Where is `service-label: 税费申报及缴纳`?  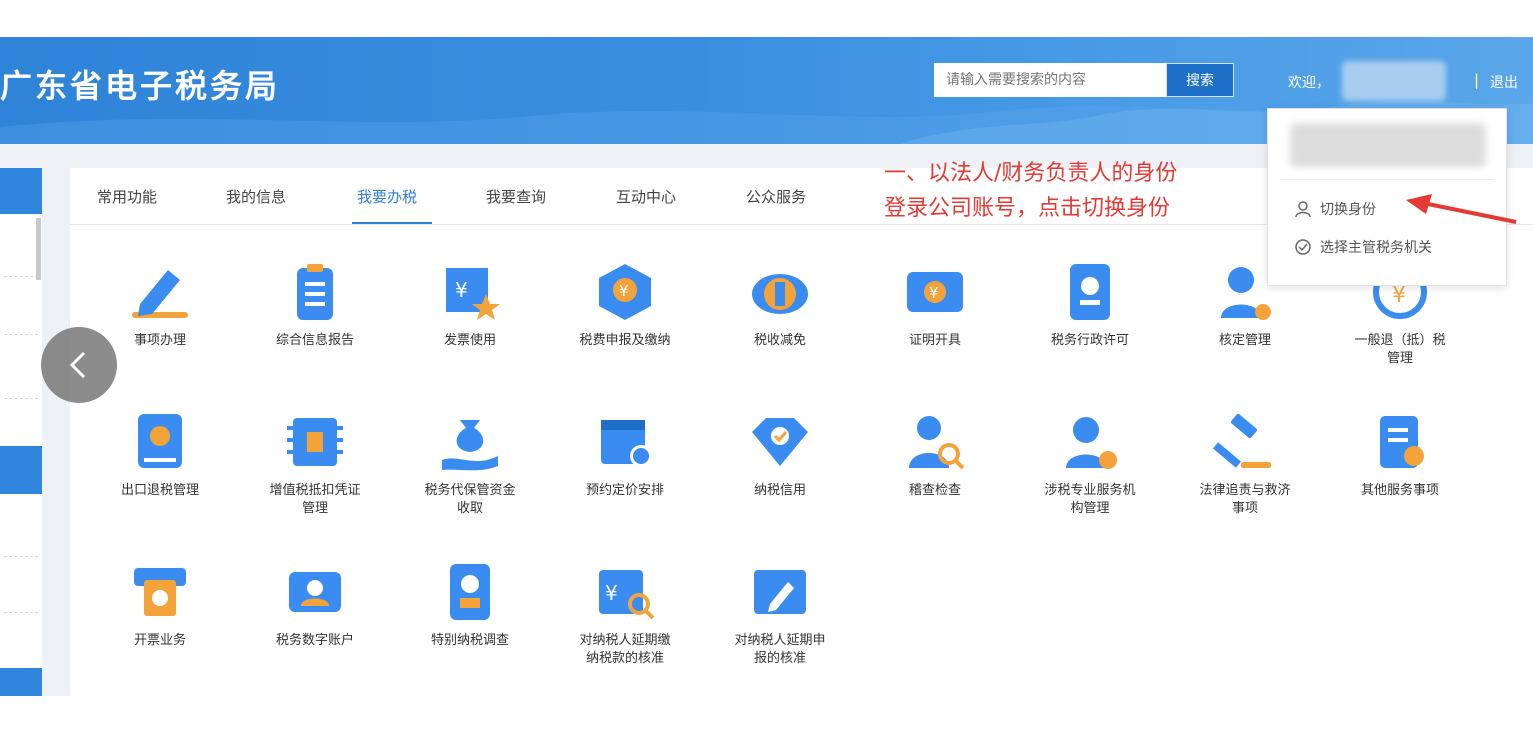 service-label: 税费申报及缴纳 is located at coordinates (625, 340).